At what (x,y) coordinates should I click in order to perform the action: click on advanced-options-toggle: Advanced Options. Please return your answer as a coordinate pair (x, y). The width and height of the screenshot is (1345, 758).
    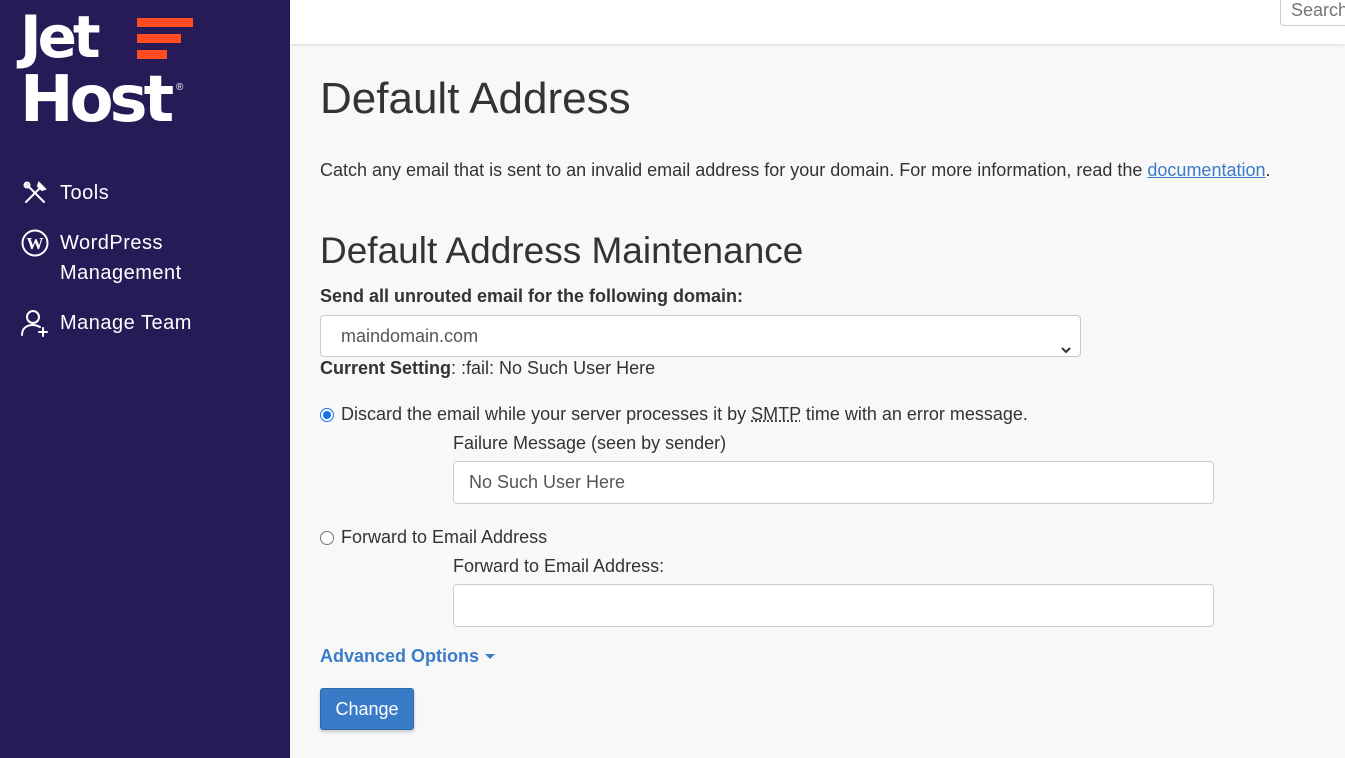
    Looking at the image, I should click on (407, 656).